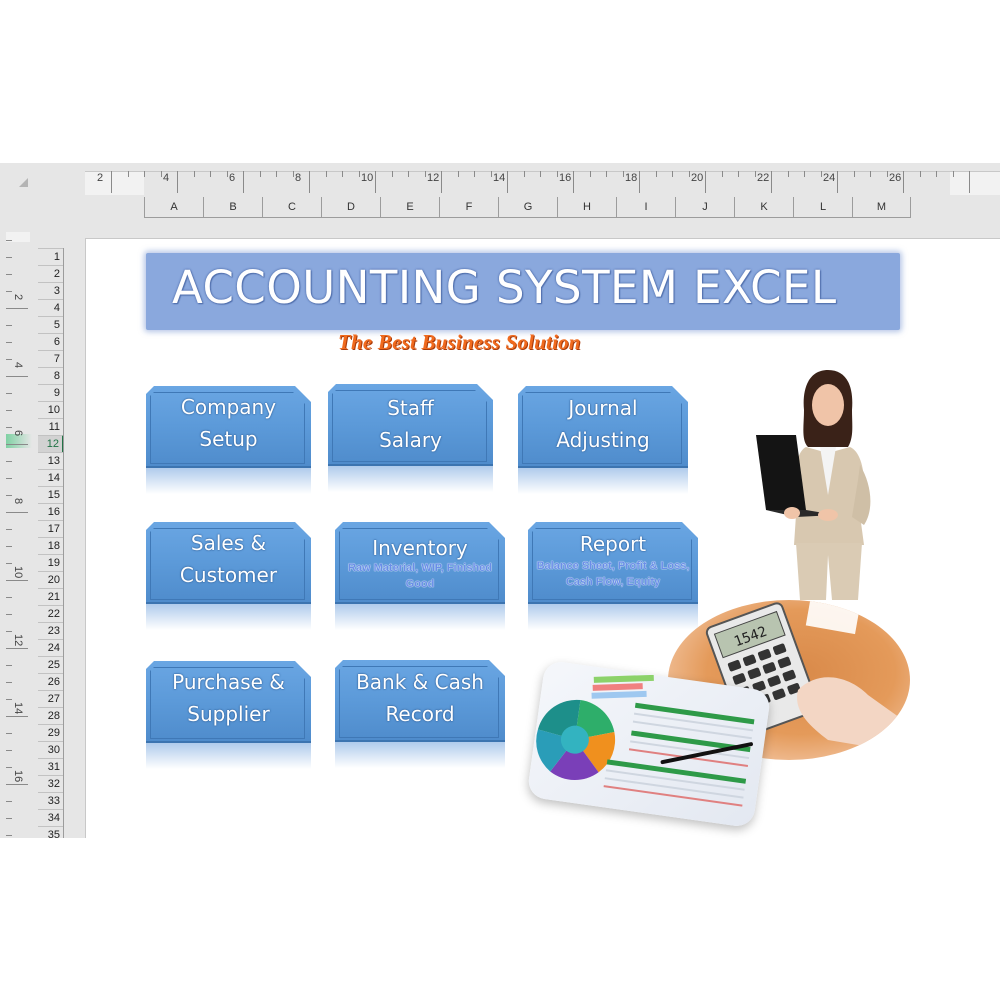 The image size is (1000, 1000). What do you see at coordinates (50, 358) in the screenshot?
I see `row-header-7: 7` at bounding box center [50, 358].